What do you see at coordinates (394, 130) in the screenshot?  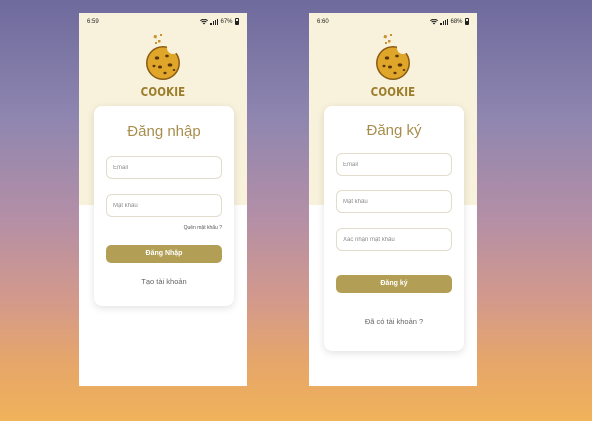 I see `register-title: Đăng ký` at bounding box center [394, 130].